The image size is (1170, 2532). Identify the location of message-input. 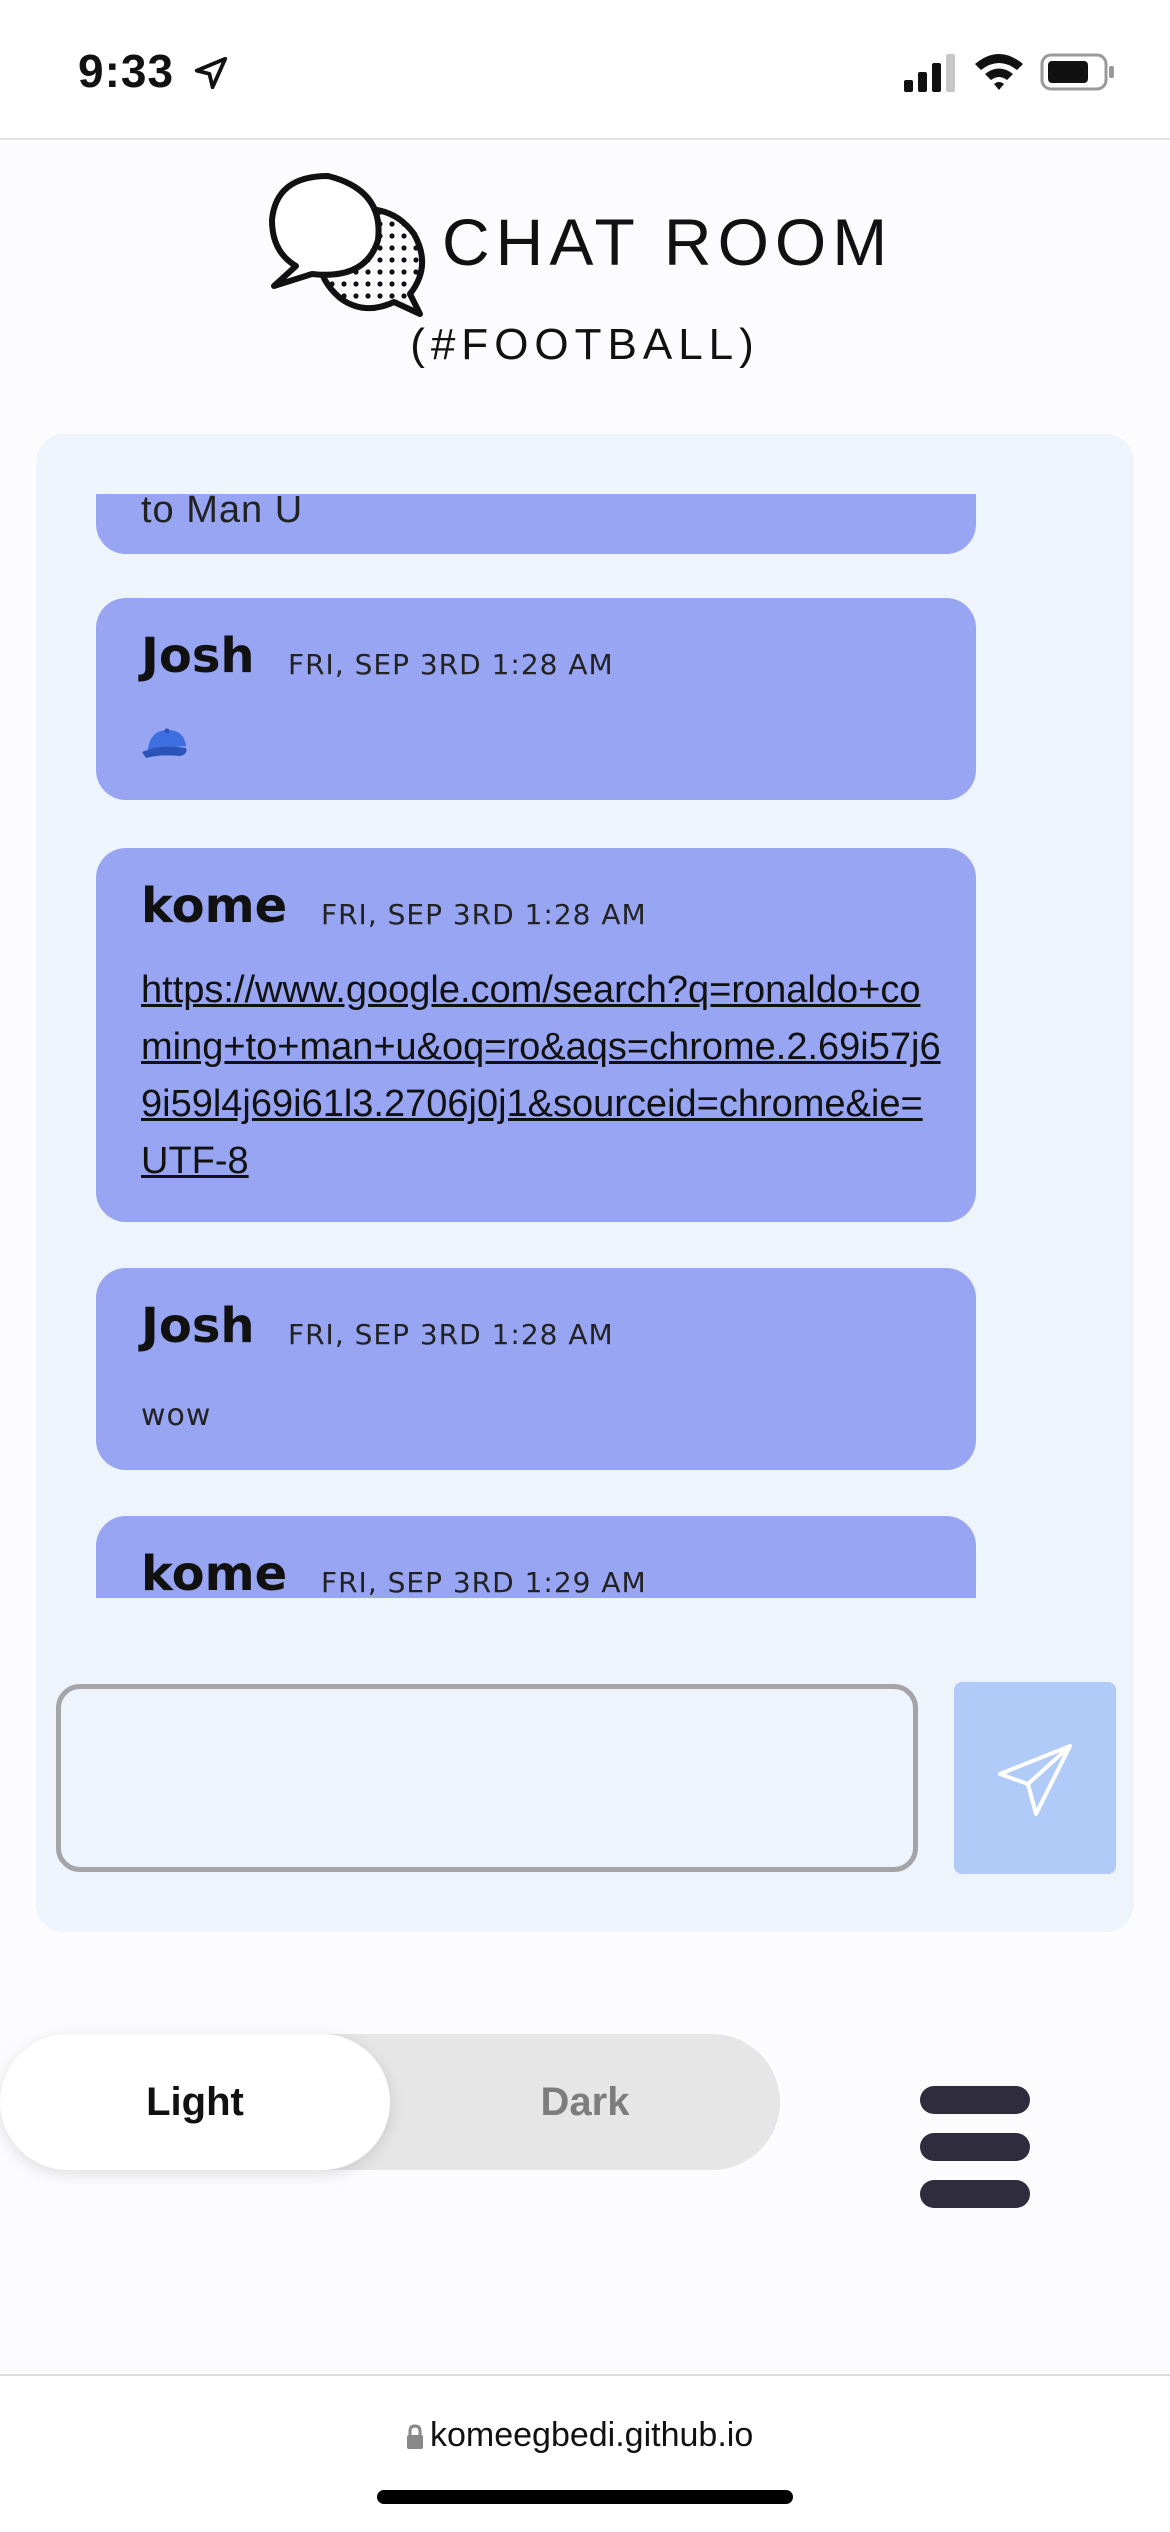
(487, 1778).